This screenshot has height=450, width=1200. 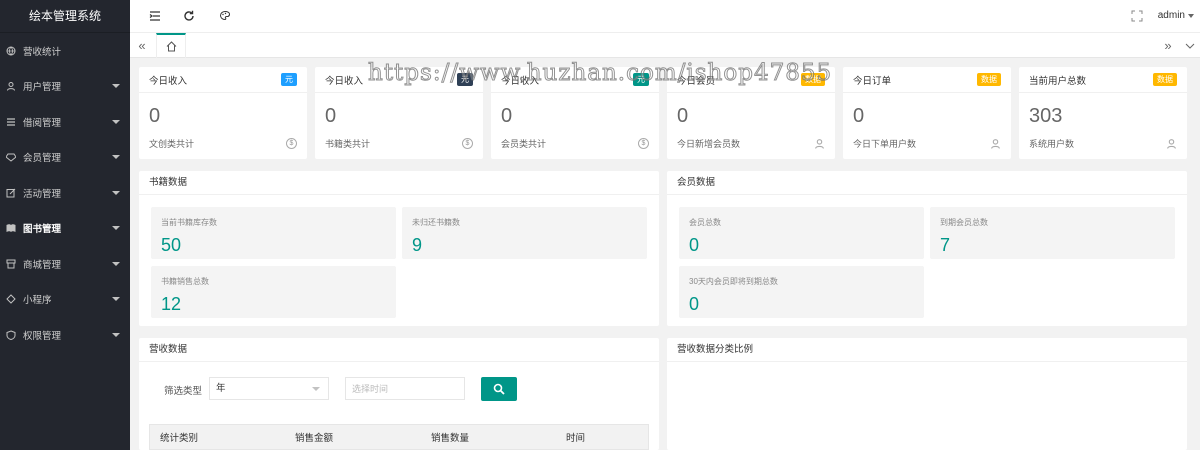 What do you see at coordinates (1168, 45) in the screenshot?
I see `tabs-next-button: »` at bounding box center [1168, 45].